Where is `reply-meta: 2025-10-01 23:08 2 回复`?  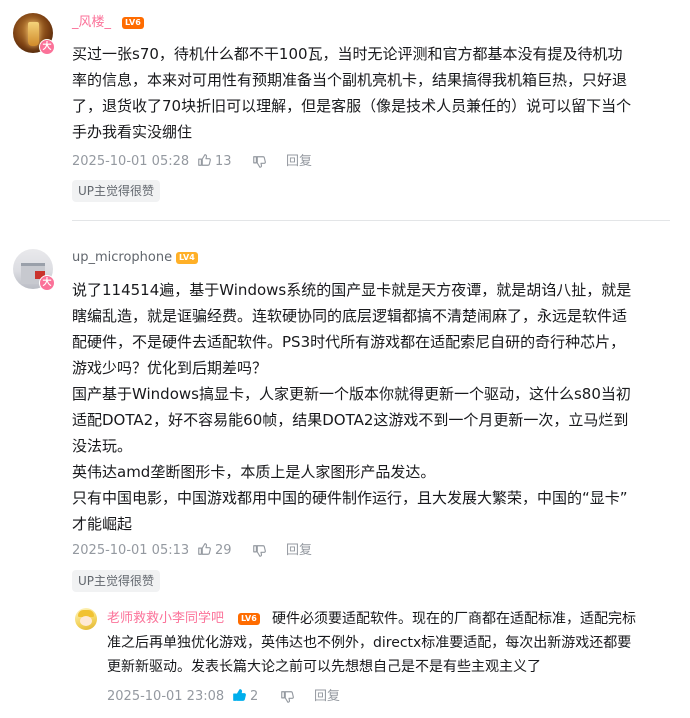
reply-meta: 2025-10-01 23:08 2 回复 is located at coordinates (257, 697).